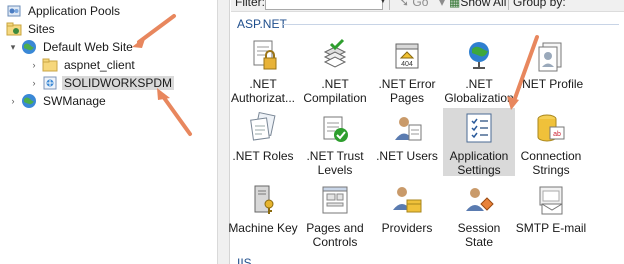 Image resolution: width=624 pixels, height=264 pixels. Describe the element at coordinates (88, 47) in the screenshot. I see `tree-item-label: Default Web Site` at that location.